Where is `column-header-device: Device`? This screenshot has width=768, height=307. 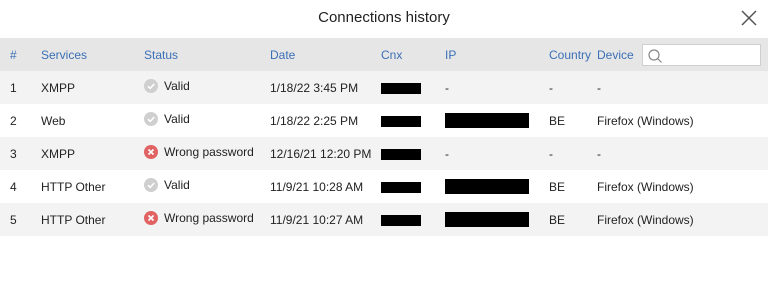
column-header-device: Device is located at coordinates (611, 54).